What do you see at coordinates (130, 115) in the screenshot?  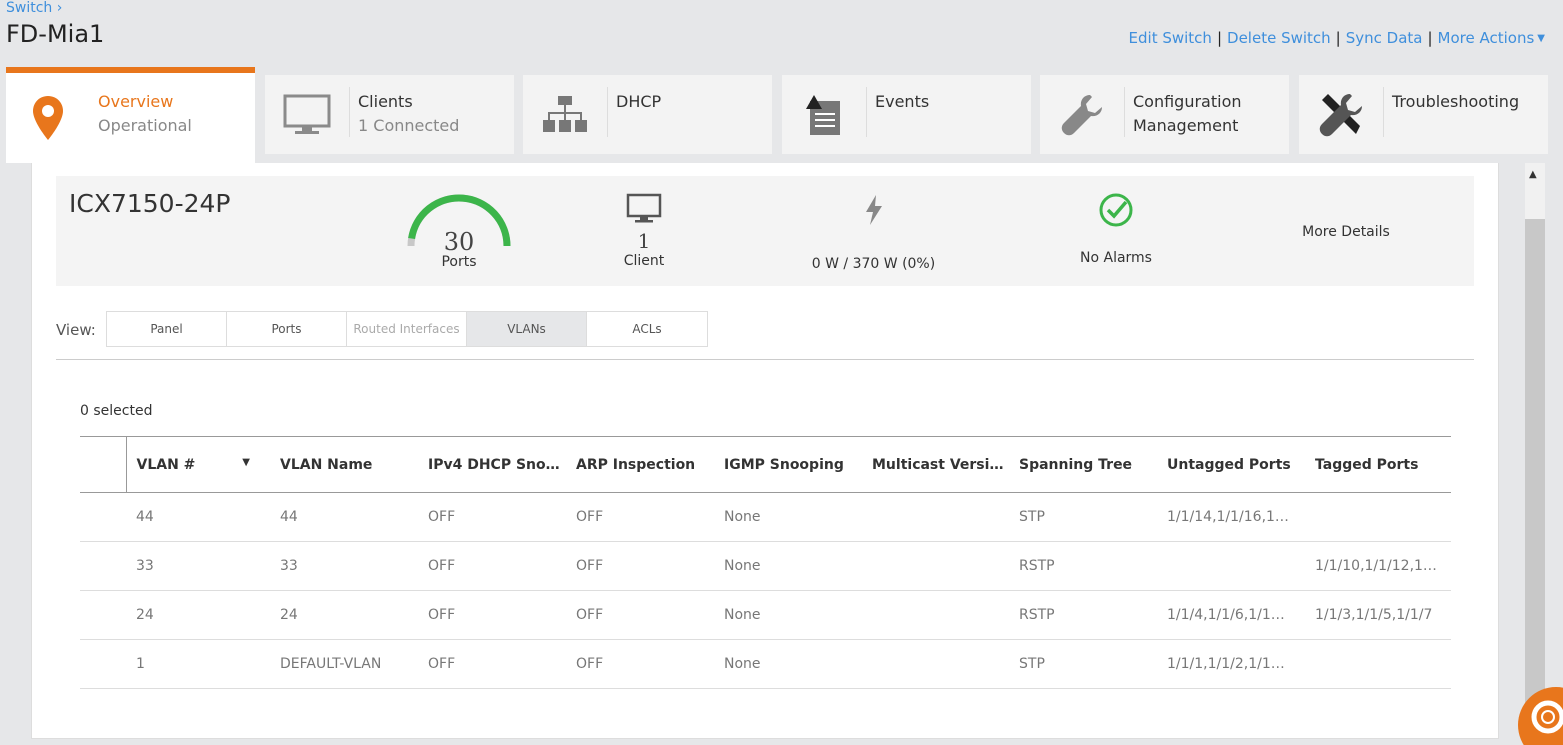 I see `tab-overview: Overview Operational` at bounding box center [130, 115].